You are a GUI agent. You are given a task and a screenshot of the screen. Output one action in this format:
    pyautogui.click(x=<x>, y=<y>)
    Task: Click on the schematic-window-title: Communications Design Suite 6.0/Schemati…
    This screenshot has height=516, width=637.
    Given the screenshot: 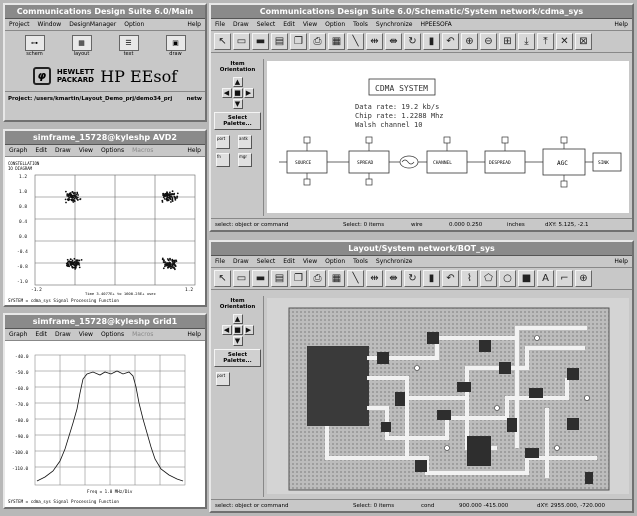 What is the action you would take?
    pyautogui.click(x=421, y=12)
    